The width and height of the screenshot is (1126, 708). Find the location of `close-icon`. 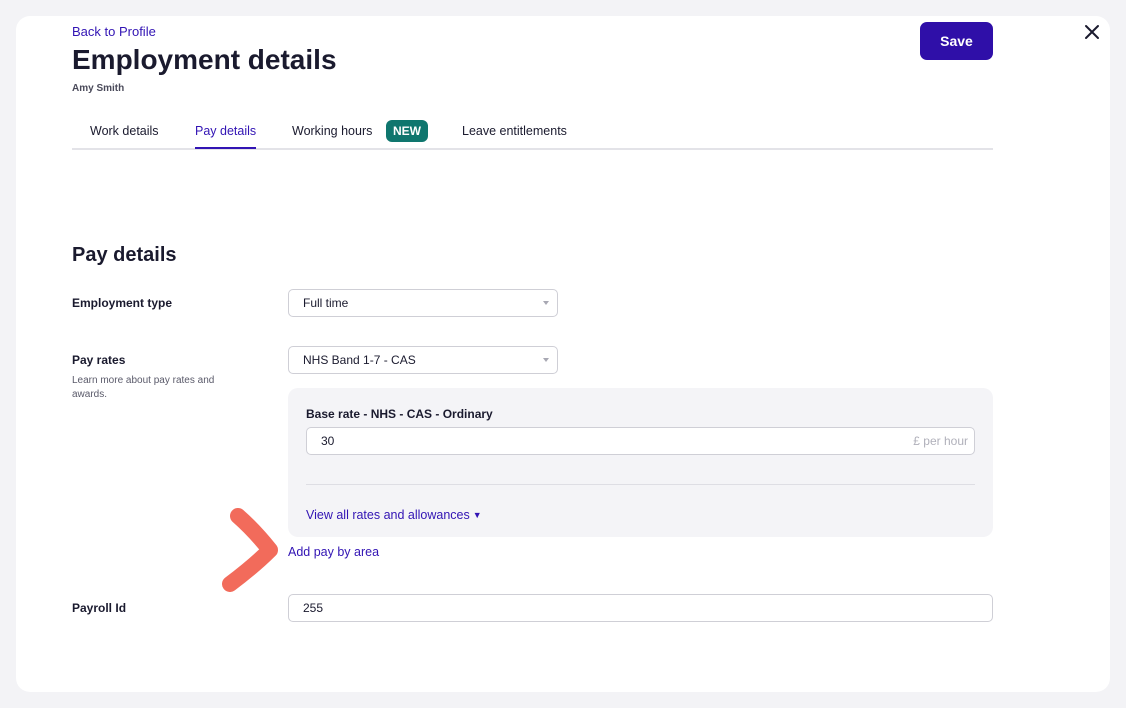

close-icon is located at coordinates (1092, 32).